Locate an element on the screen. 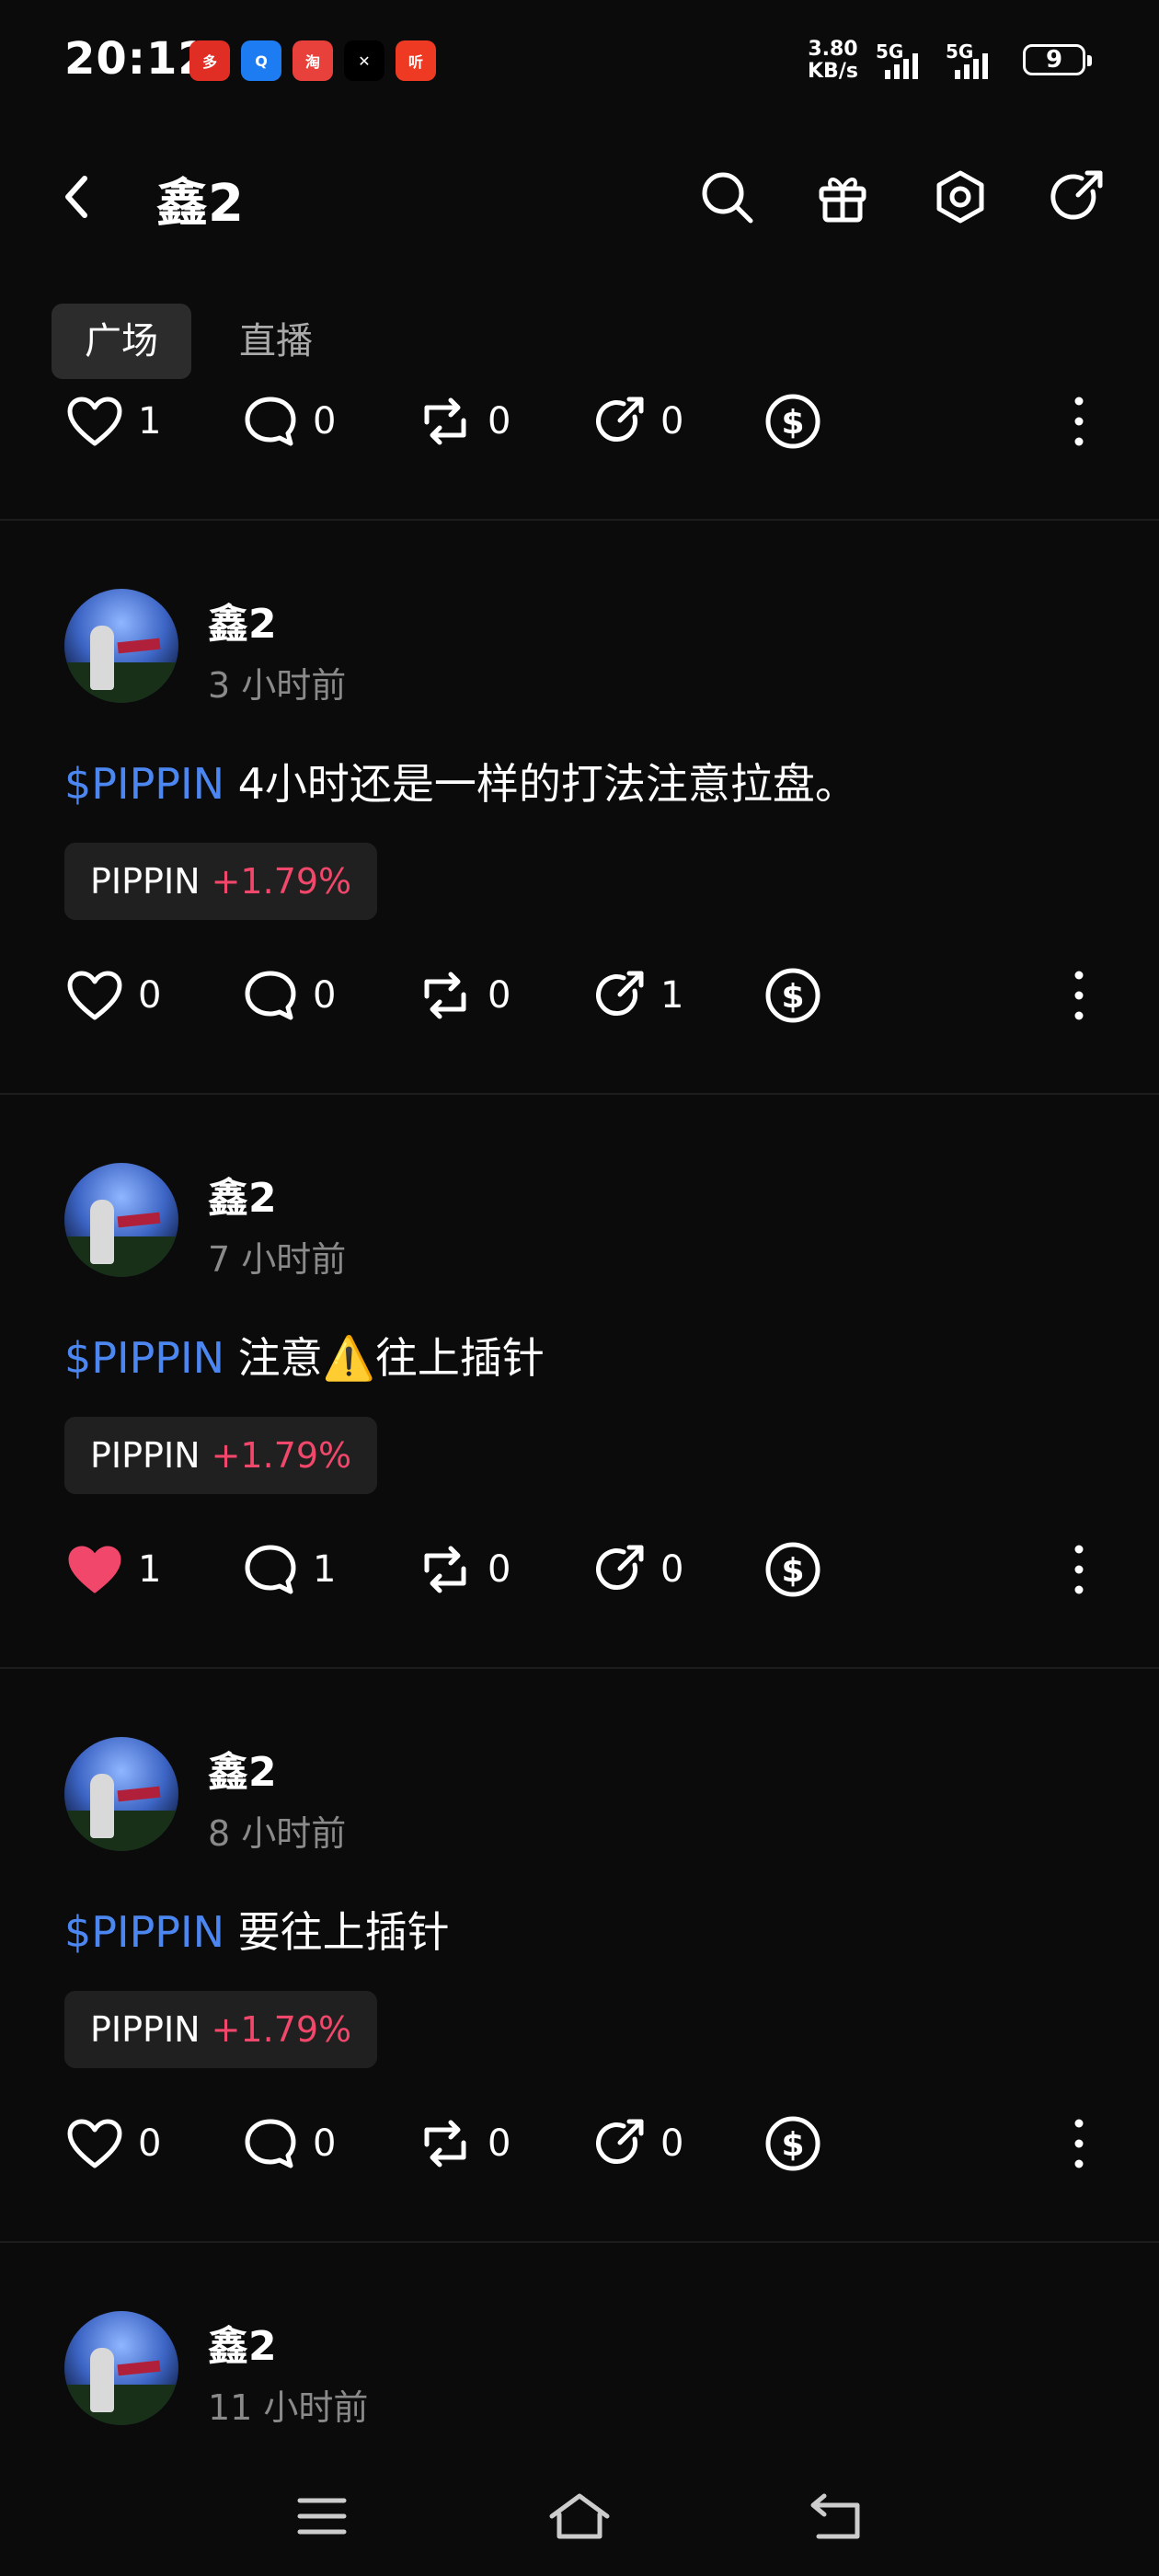  back-return-icon is located at coordinates (835, 2516).